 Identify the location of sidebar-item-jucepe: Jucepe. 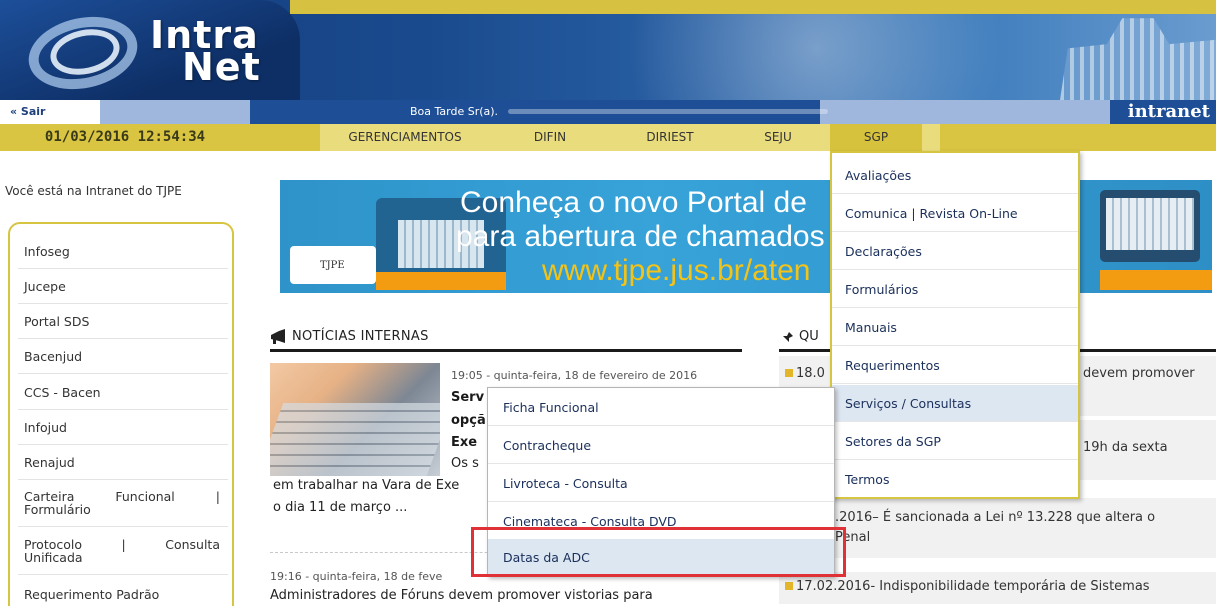
(122, 286).